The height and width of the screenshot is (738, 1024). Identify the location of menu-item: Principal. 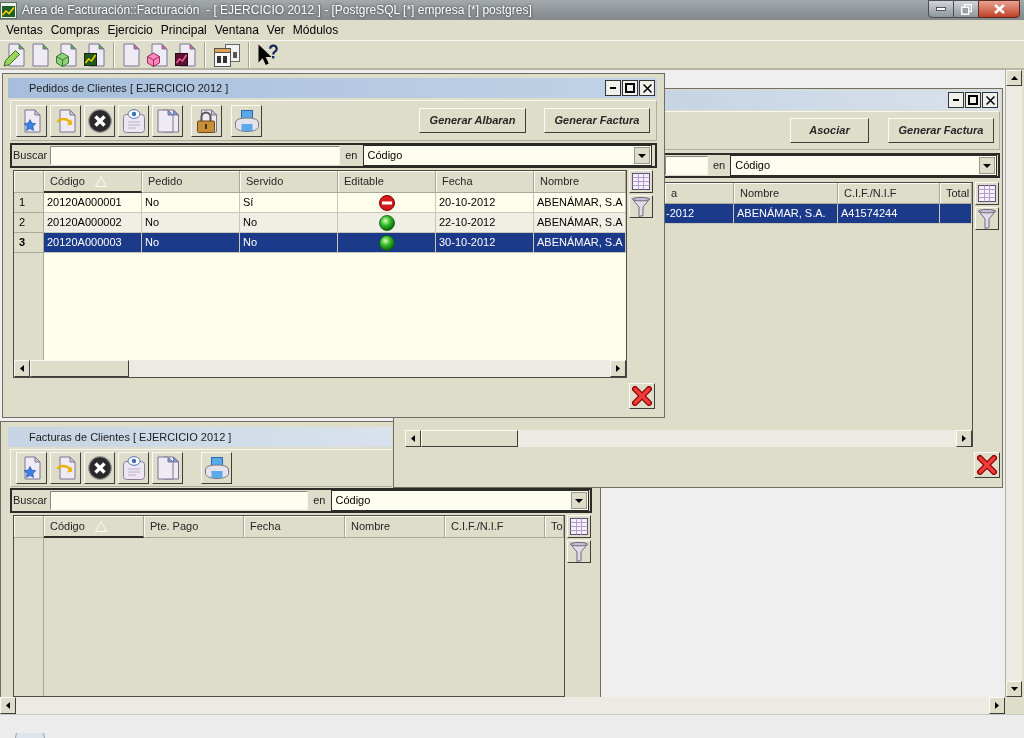
(183, 30).